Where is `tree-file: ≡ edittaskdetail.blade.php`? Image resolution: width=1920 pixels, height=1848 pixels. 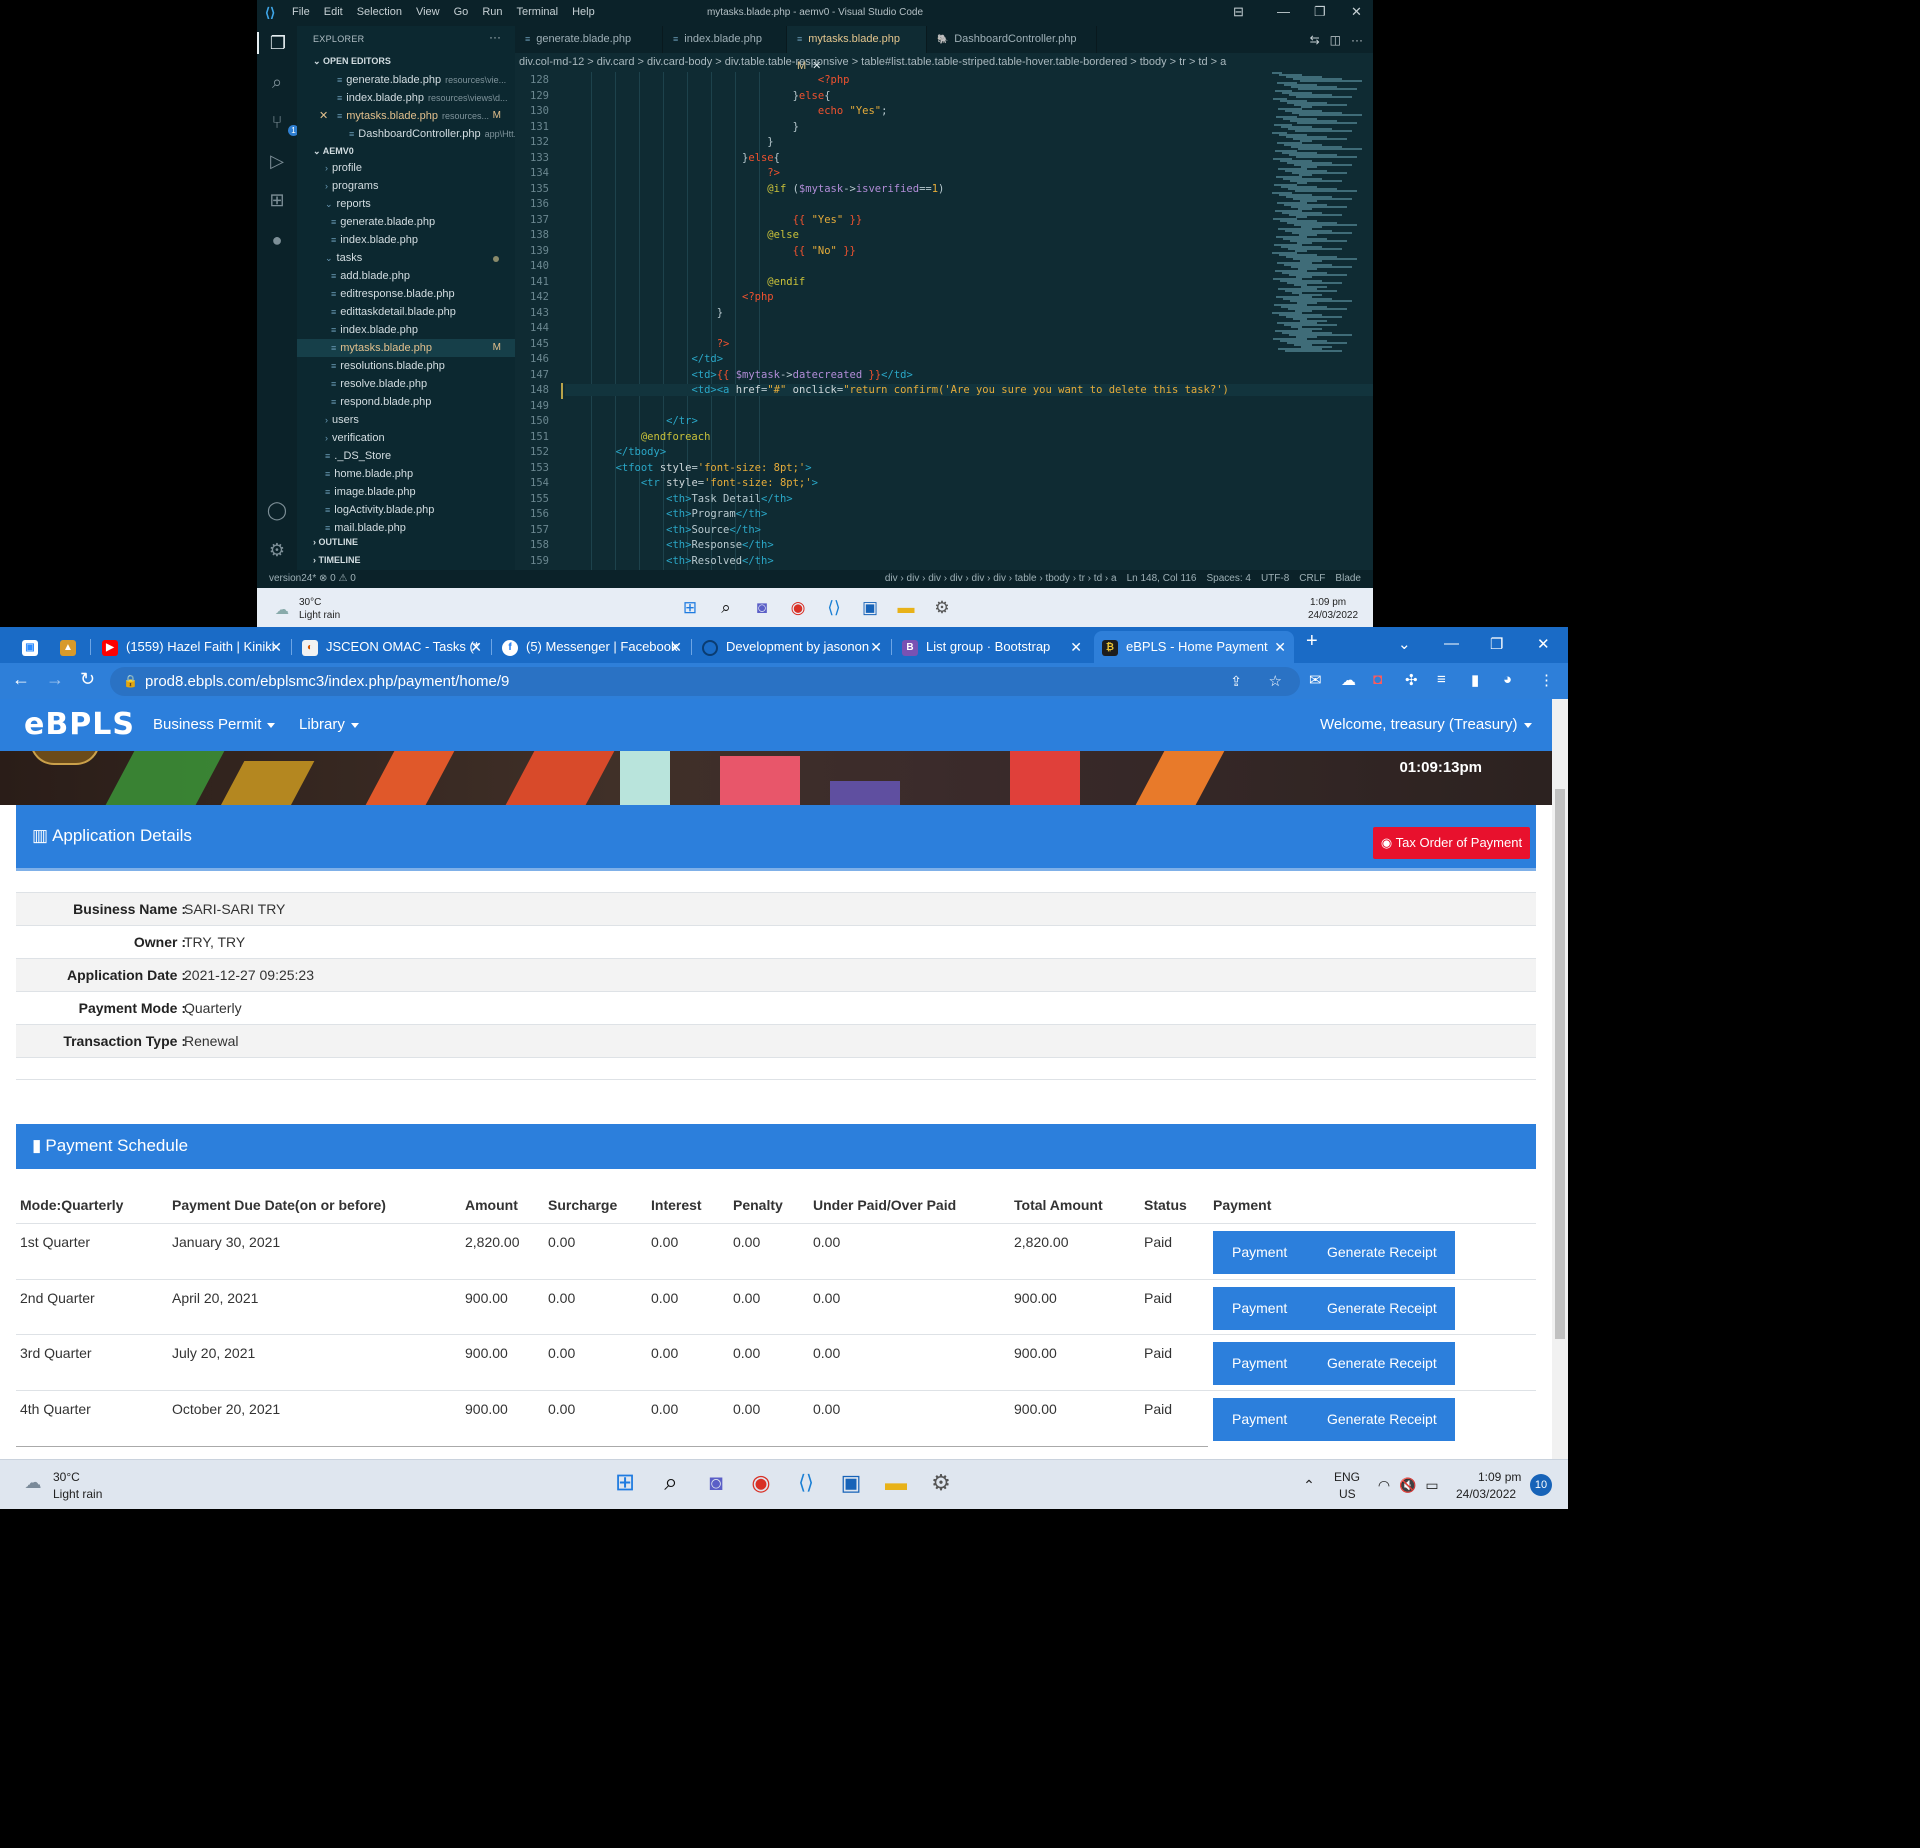 tree-file: ≡ edittaskdetail.blade.php is located at coordinates (406, 312).